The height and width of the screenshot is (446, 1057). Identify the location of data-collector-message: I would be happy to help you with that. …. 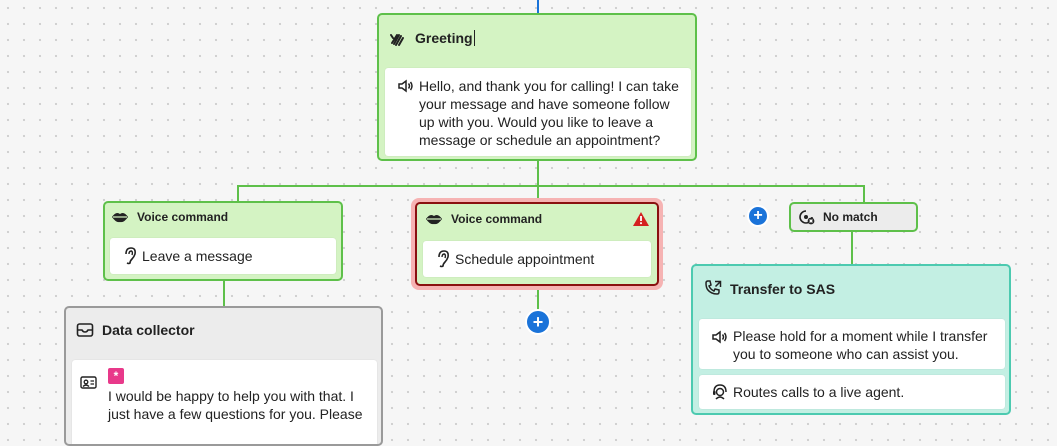
(235, 405).